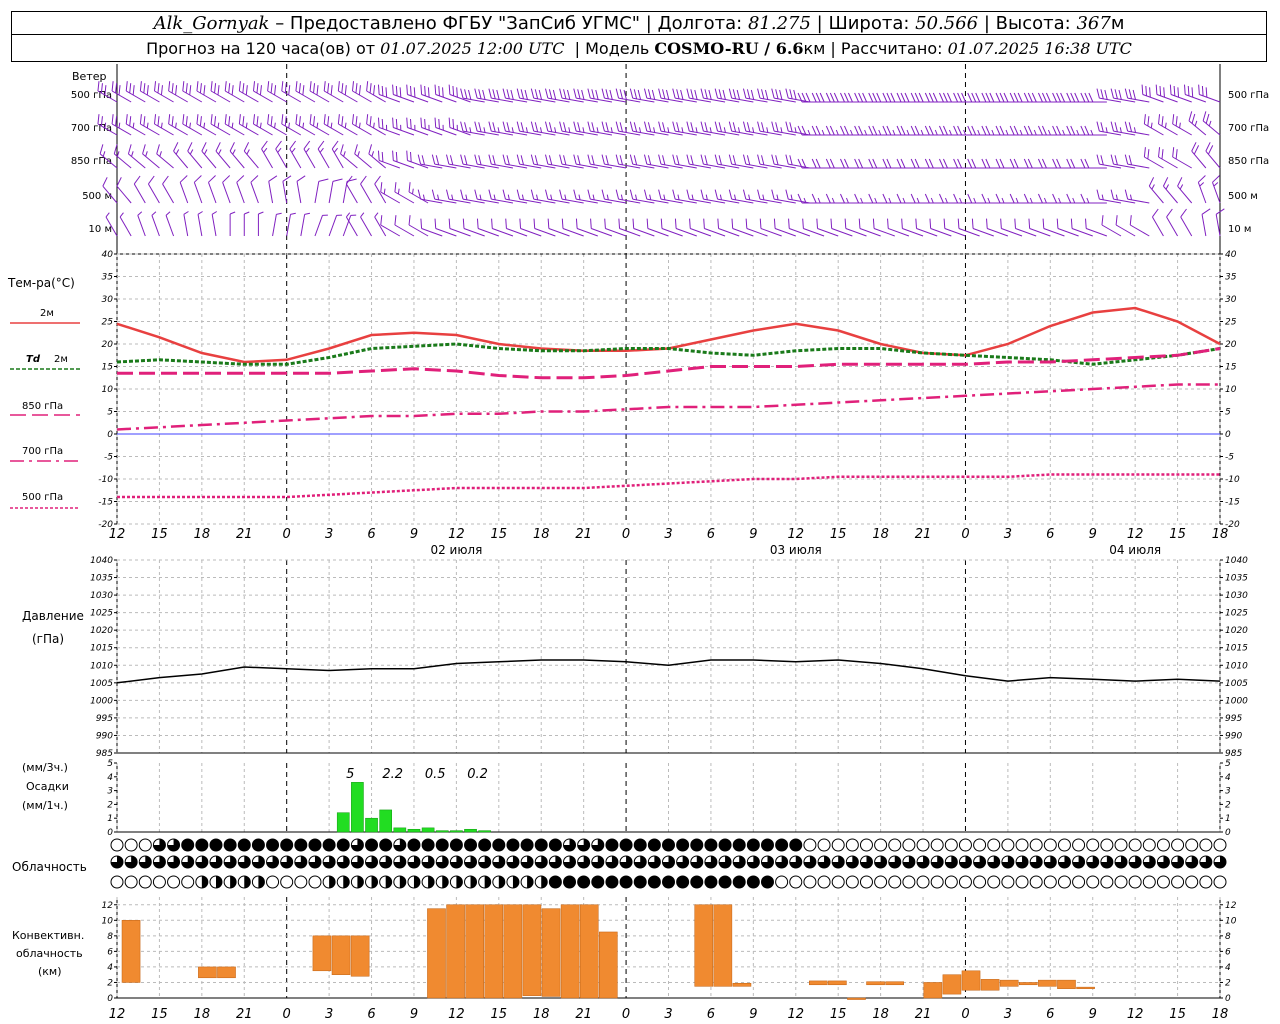 This screenshot has height=1024, width=1280. I want to click on temp-x-tick-label: 21, so click(583, 534).